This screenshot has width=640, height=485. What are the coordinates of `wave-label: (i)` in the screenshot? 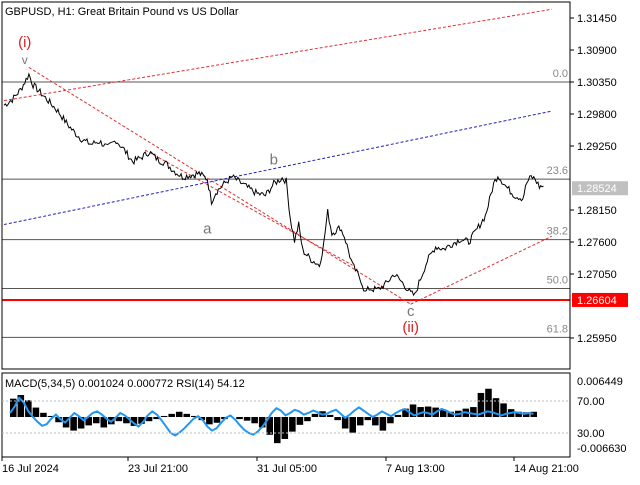 It's located at (24, 42).